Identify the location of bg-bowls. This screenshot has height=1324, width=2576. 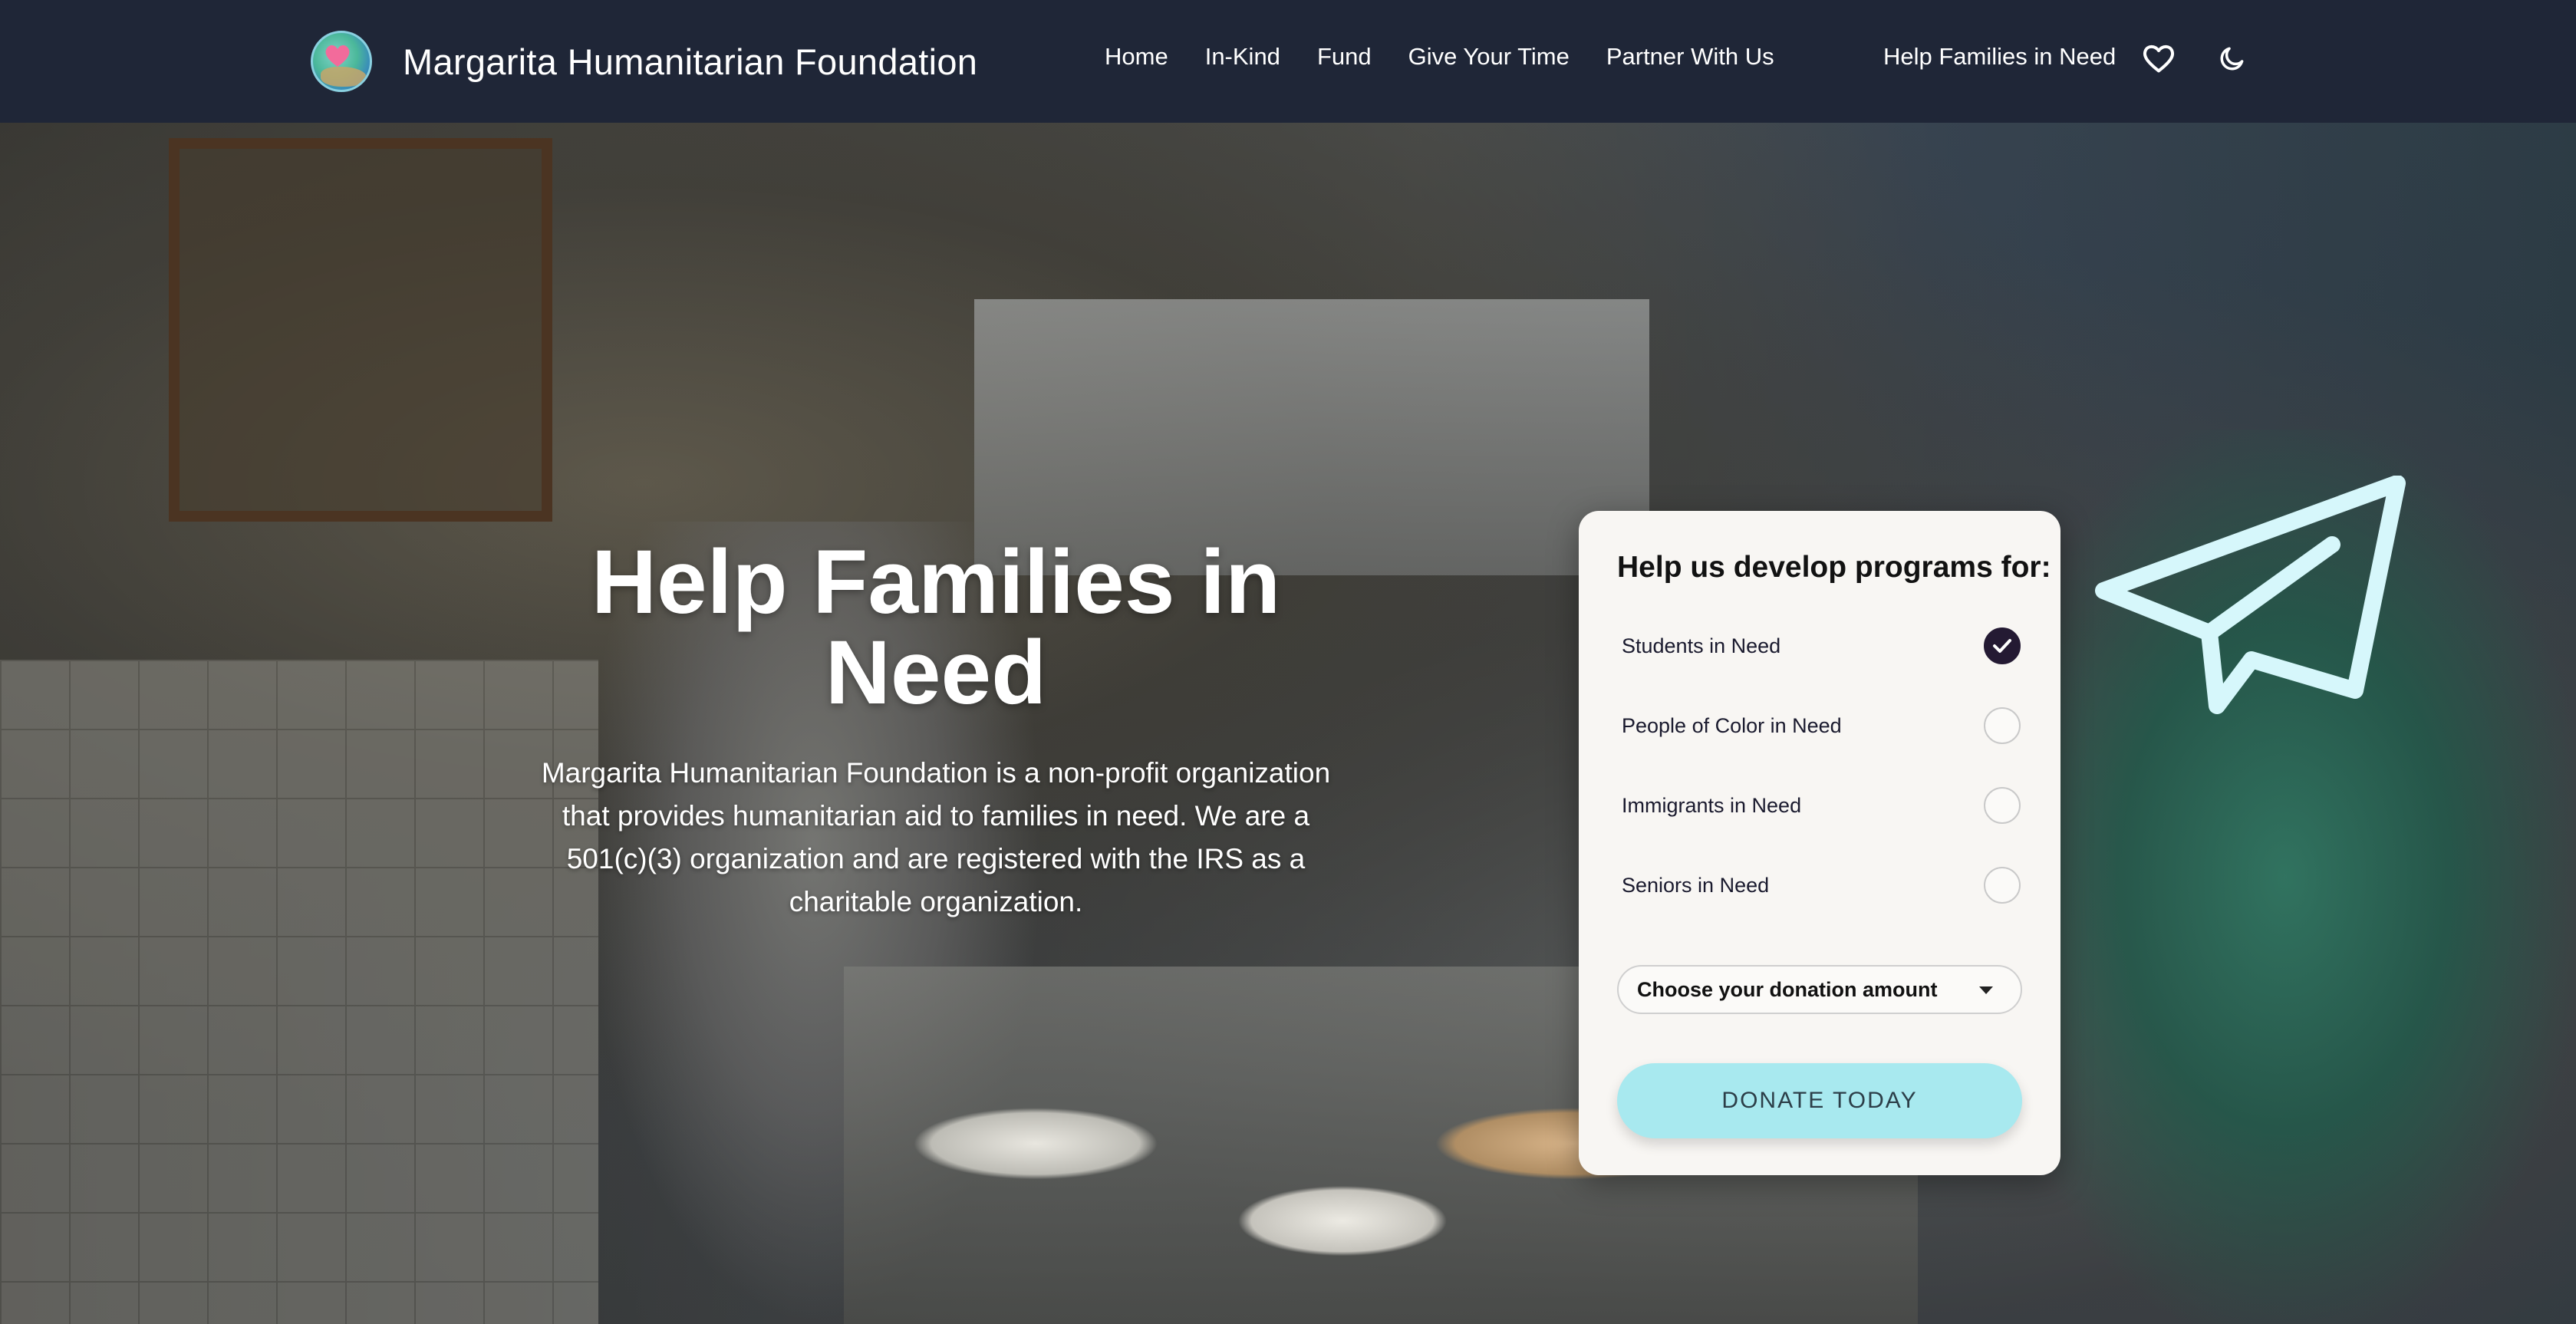
(1265, 1195).